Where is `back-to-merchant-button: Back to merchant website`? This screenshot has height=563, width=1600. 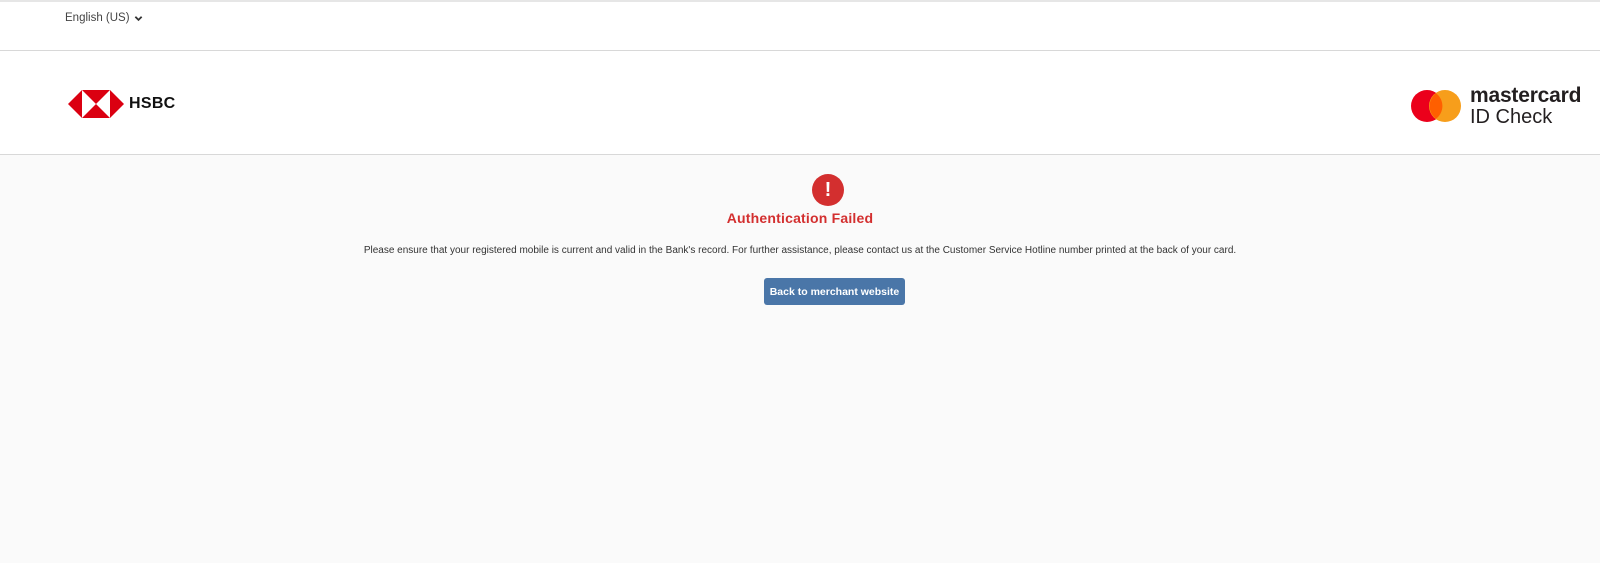 back-to-merchant-button: Back to merchant website is located at coordinates (834, 291).